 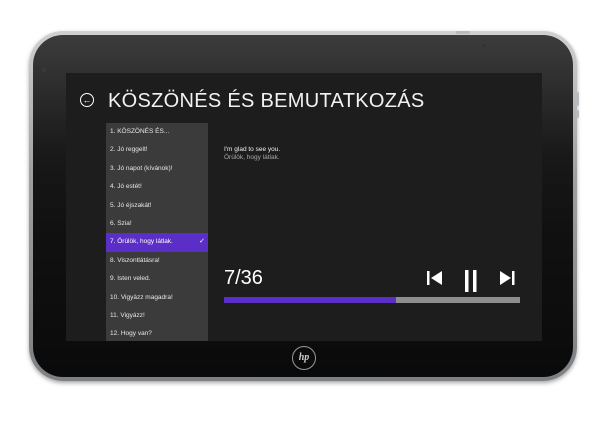 What do you see at coordinates (87, 100) in the screenshot?
I see `back-arrow-icon: ←` at bounding box center [87, 100].